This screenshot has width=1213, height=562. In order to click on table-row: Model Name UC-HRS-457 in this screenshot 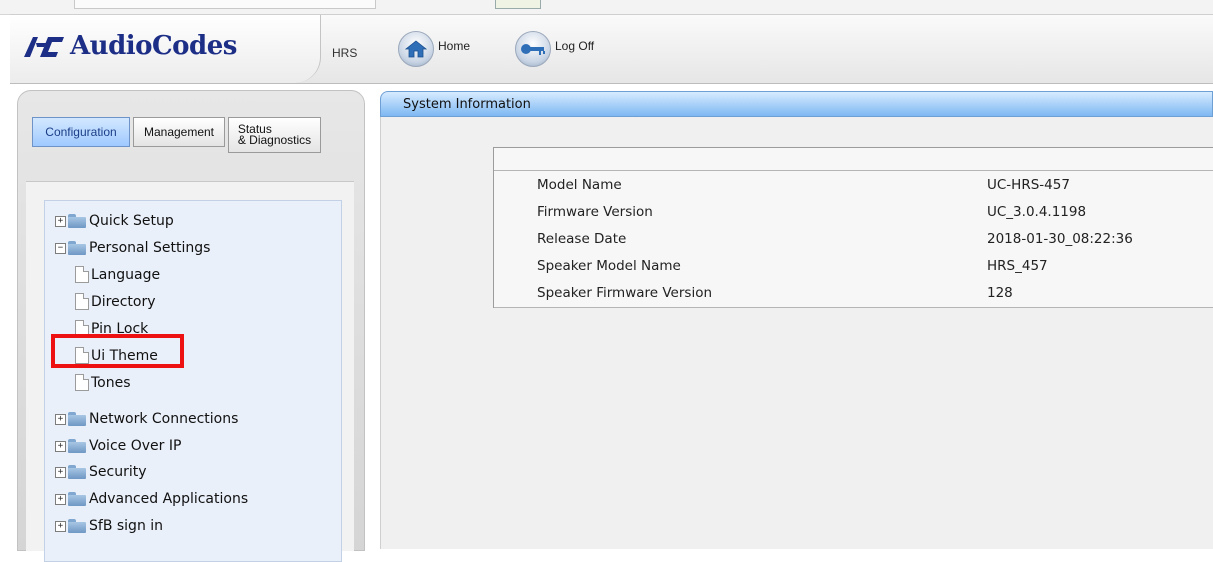, I will do `click(853, 184)`.